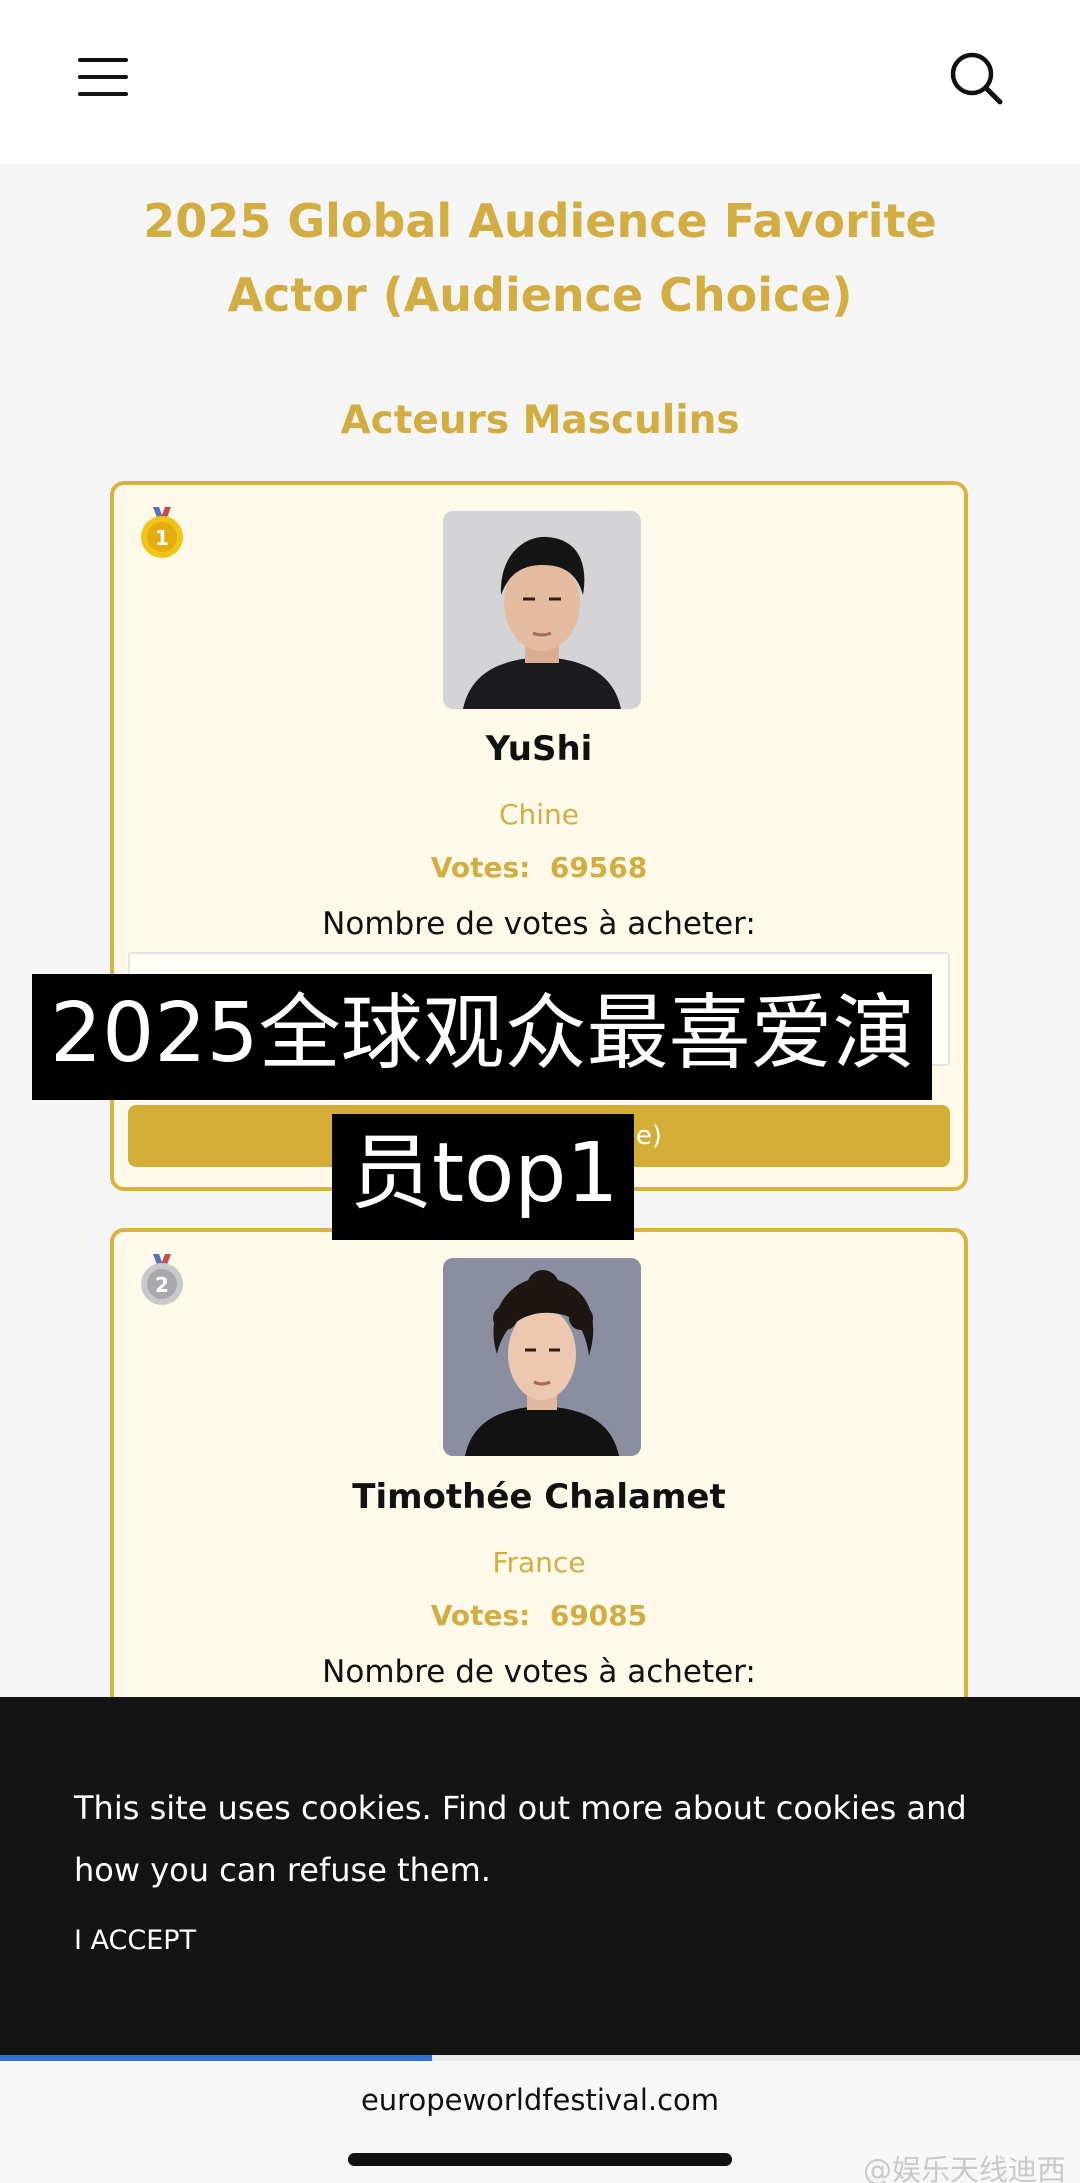  Describe the element at coordinates (539, 1562) in the screenshot. I see `actor-country: France` at that location.